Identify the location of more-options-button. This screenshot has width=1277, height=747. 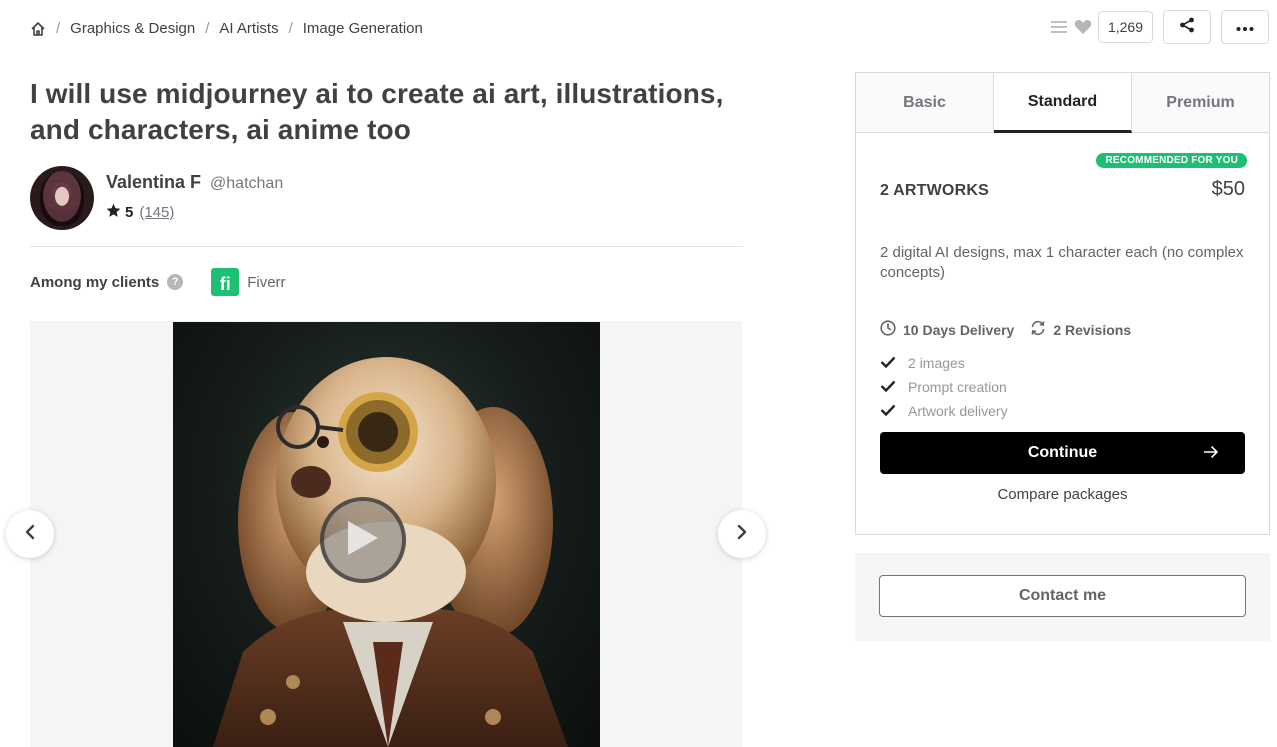
(1245, 27).